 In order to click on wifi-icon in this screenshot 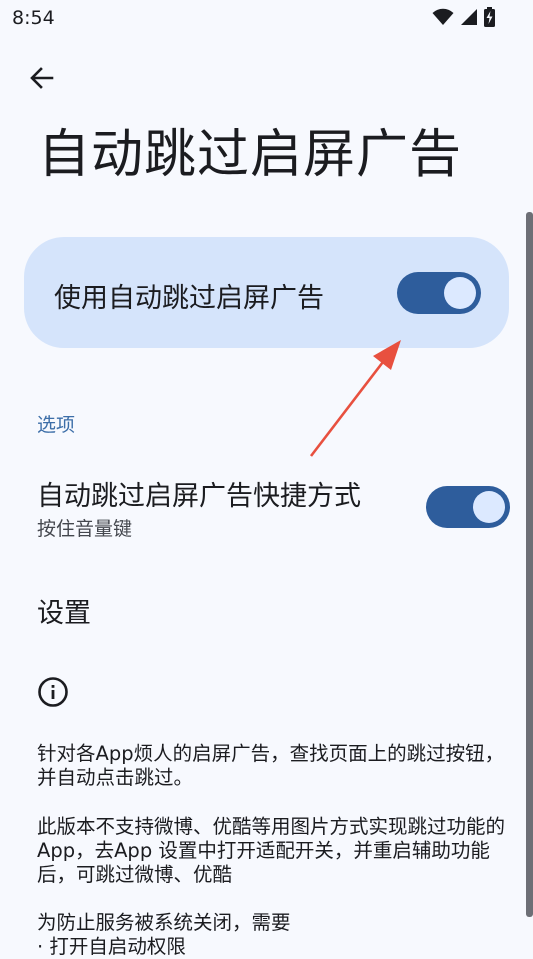, I will do `click(443, 16)`.